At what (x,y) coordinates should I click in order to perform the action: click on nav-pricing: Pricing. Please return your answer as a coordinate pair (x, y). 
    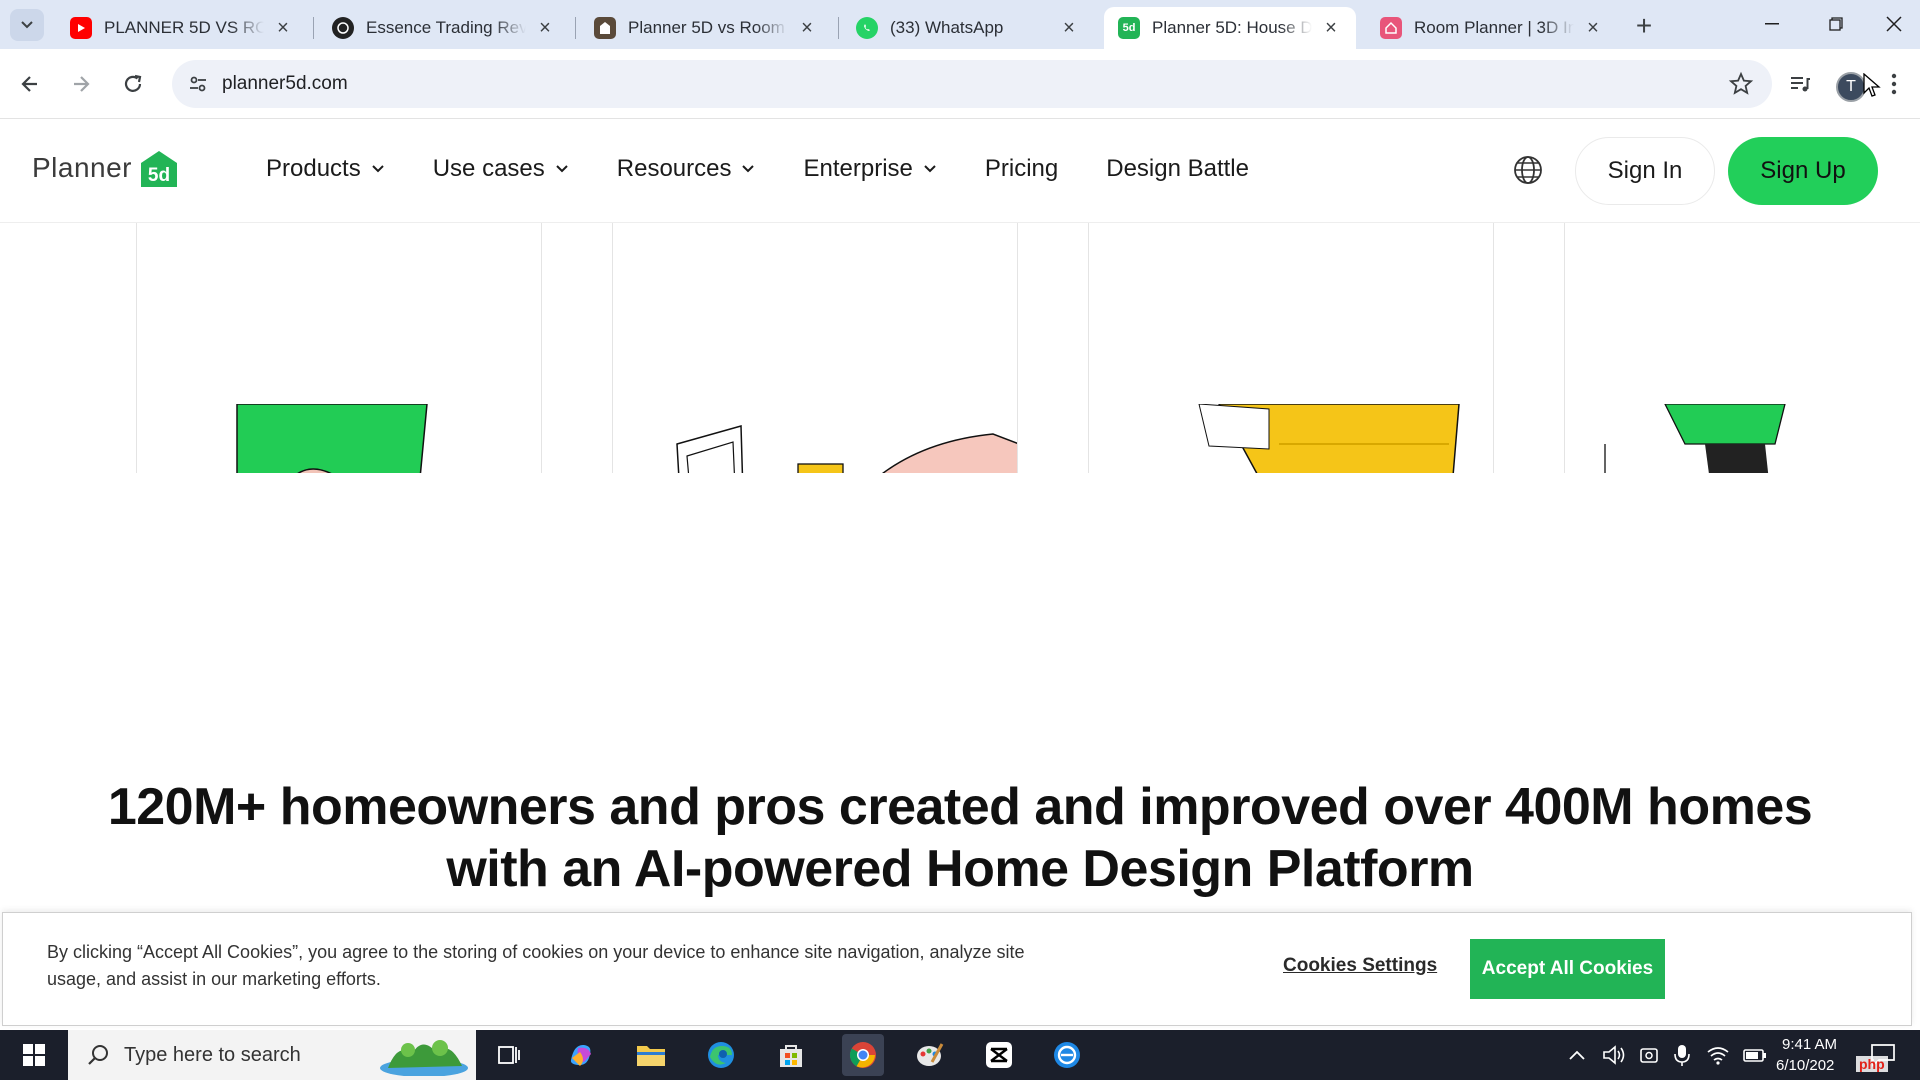
    Looking at the image, I should click on (1021, 169).